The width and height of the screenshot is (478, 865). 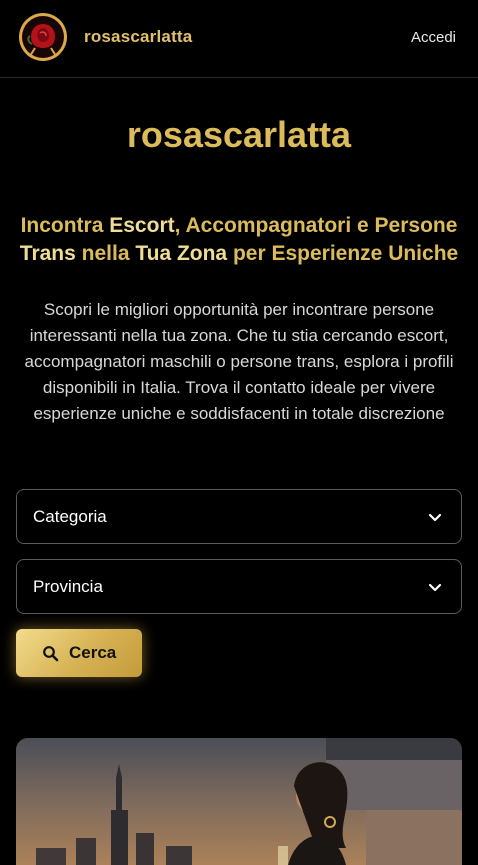 I want to click on subtitle-part: , Accompagnatori e Persone, so click(x=316, y=225).